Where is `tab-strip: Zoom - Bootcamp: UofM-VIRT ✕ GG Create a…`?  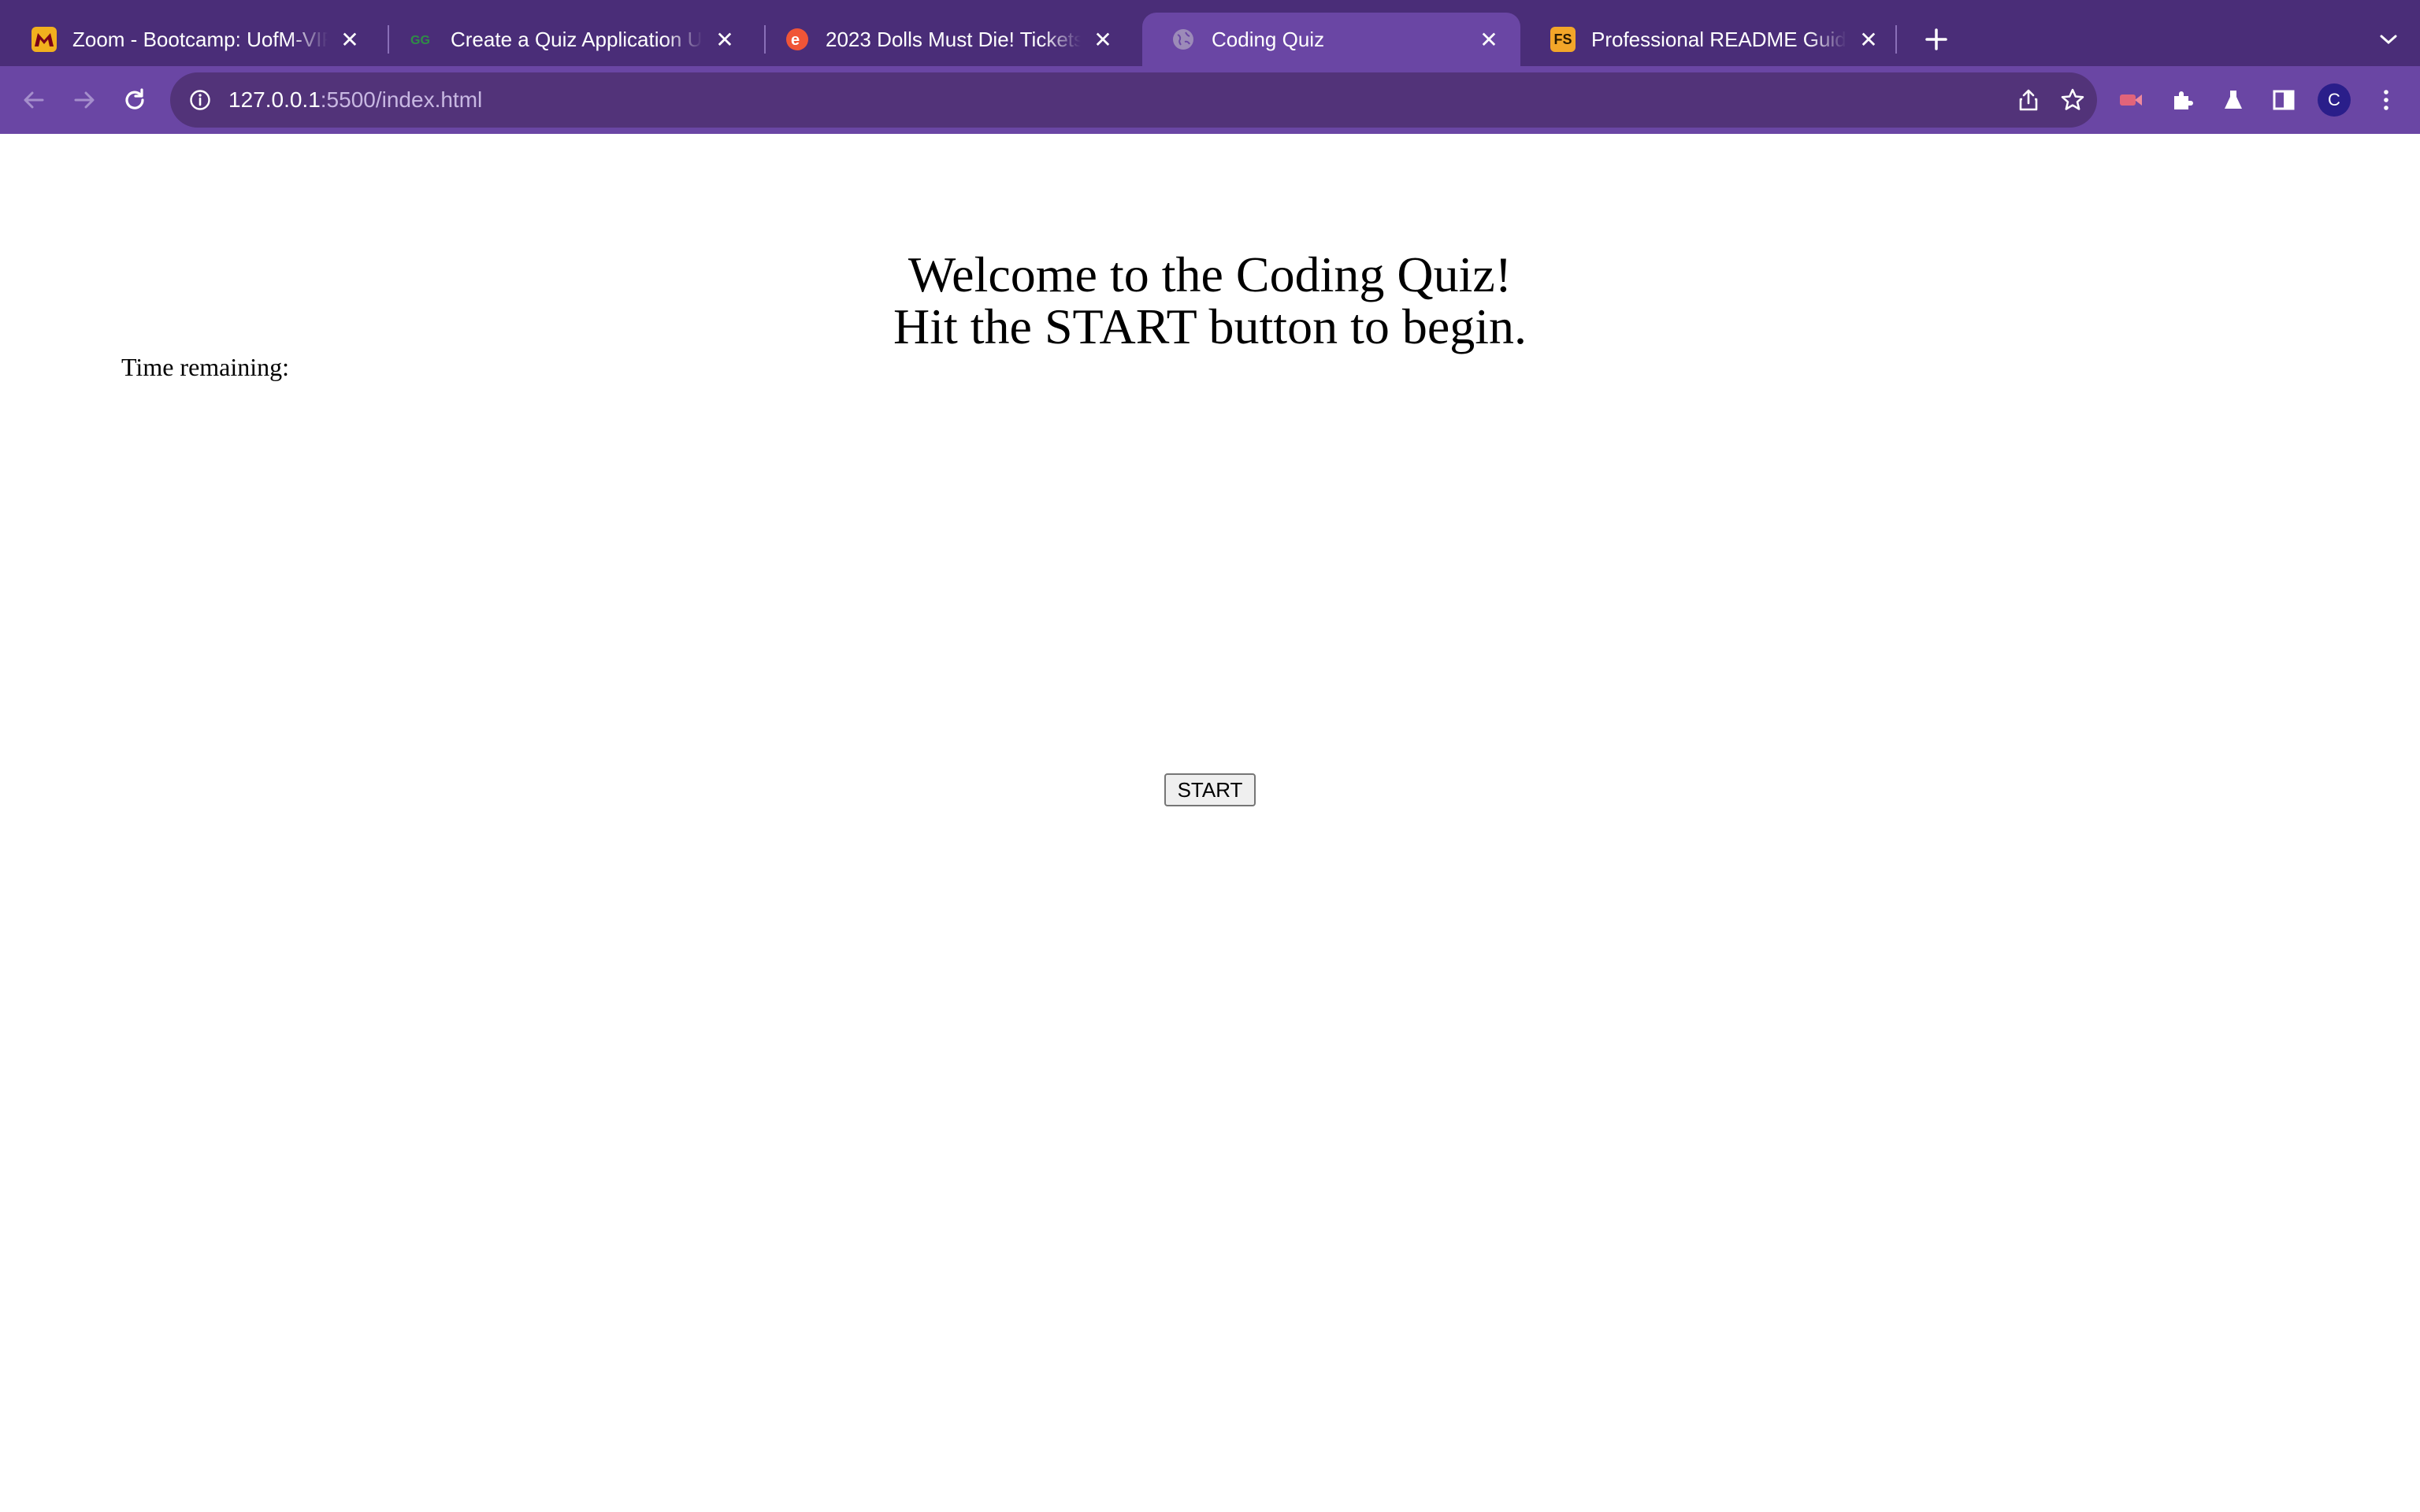
tab-strip: Zoom - Bootcamp: UofM-VIRT ✕ GG Create a… is located at coordinates (1210, 33).